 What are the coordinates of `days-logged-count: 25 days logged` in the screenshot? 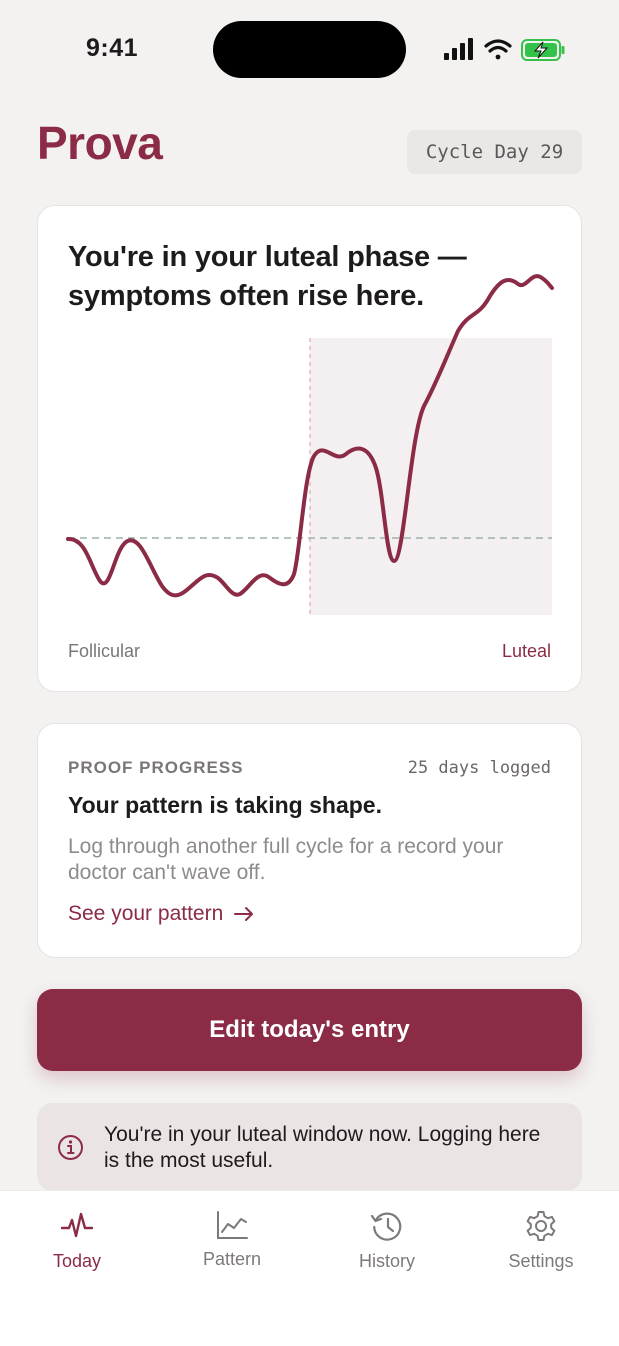 It's located at (479, 768).